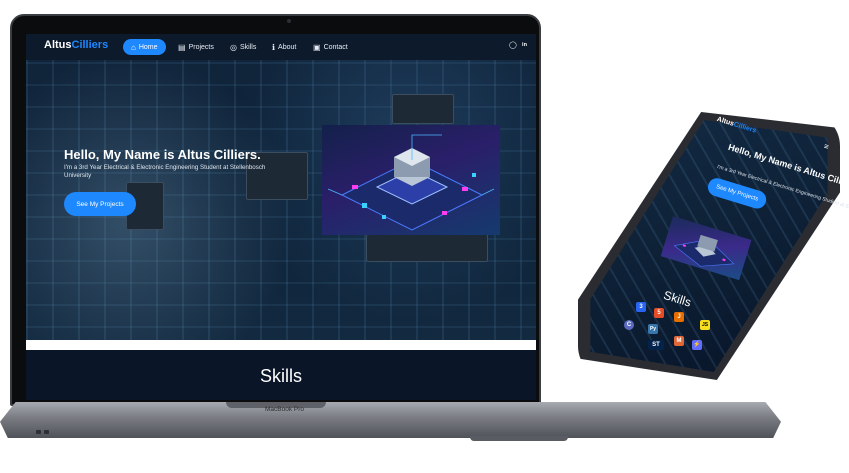  What do you see at coordinates (656, 345) in the screenshot?
I see `st-microelectronics-icon: ST` at bounding box center [656, 345].